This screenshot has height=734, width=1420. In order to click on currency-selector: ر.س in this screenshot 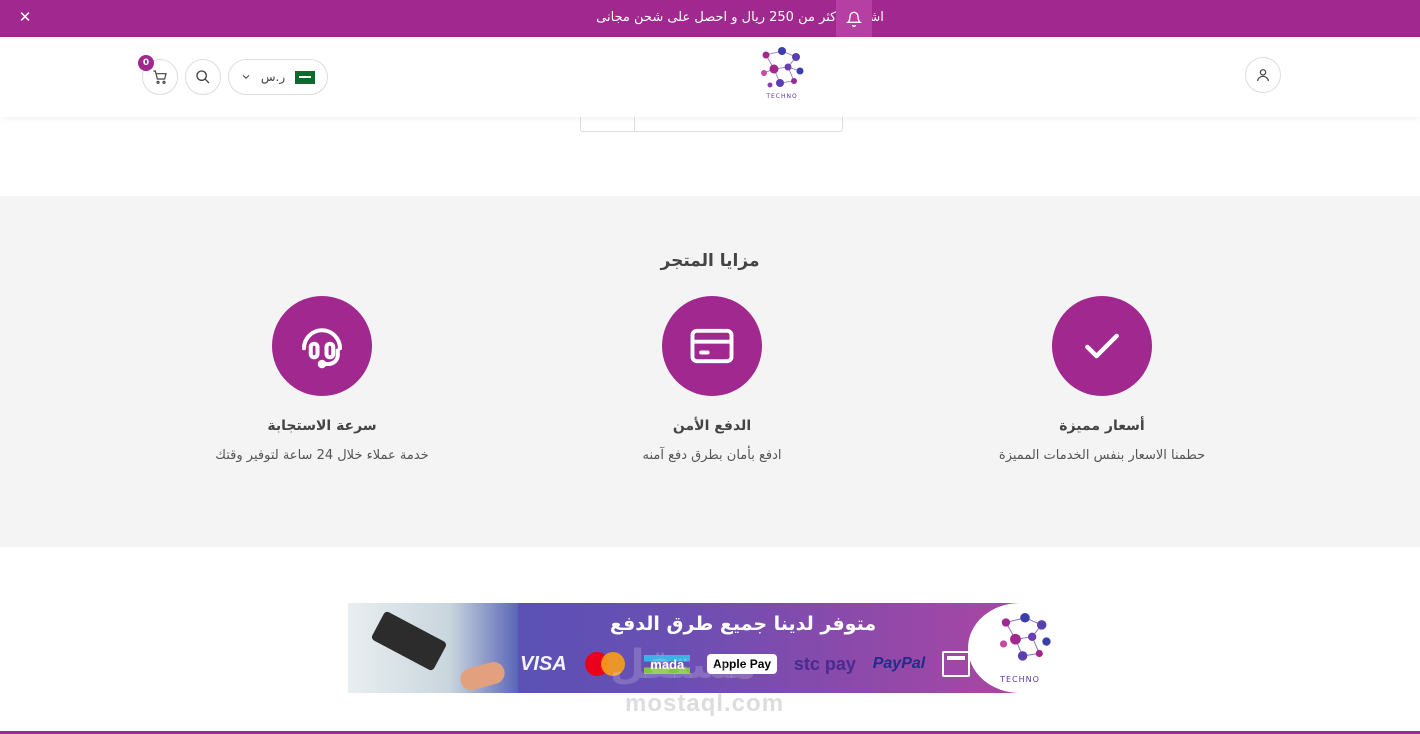, I will do `click(278, 77)`.